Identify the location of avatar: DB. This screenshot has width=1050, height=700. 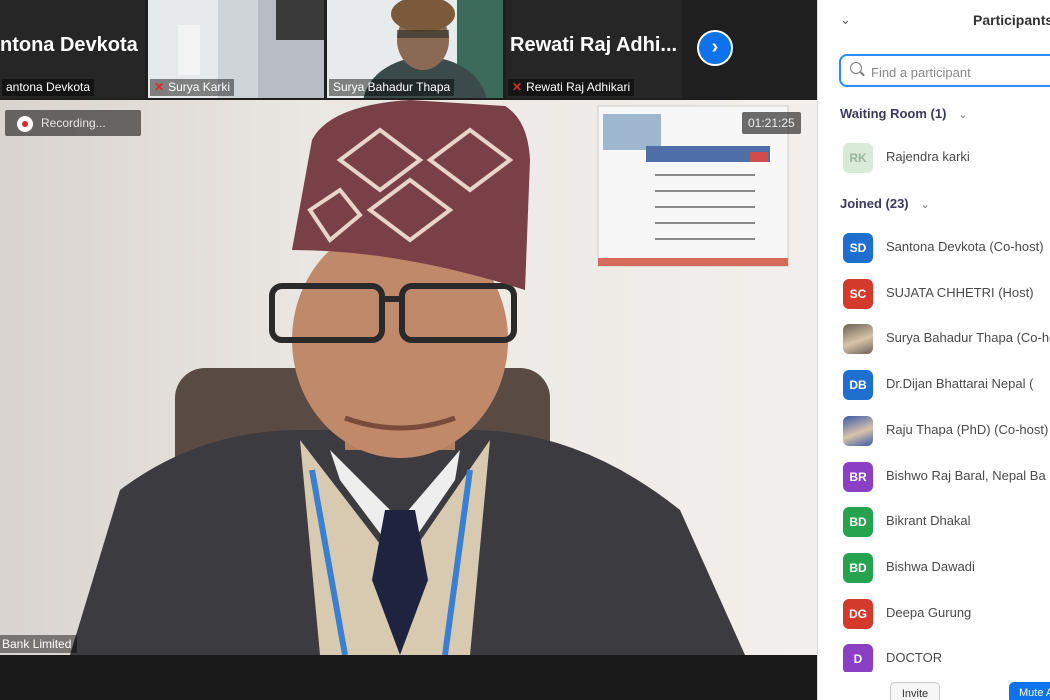
(858, 385).